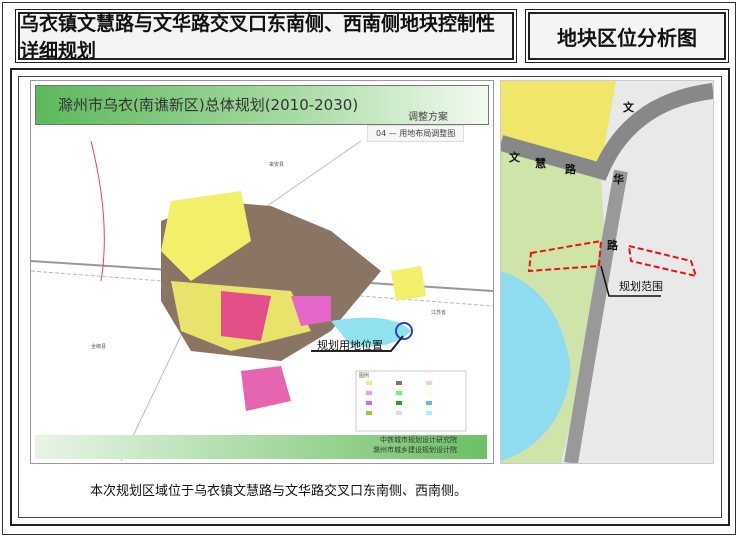 Image resolution: width=740 pixels, height=539 pixels. I want to click on section-title: 地块区位分析图, so click(627, 36).